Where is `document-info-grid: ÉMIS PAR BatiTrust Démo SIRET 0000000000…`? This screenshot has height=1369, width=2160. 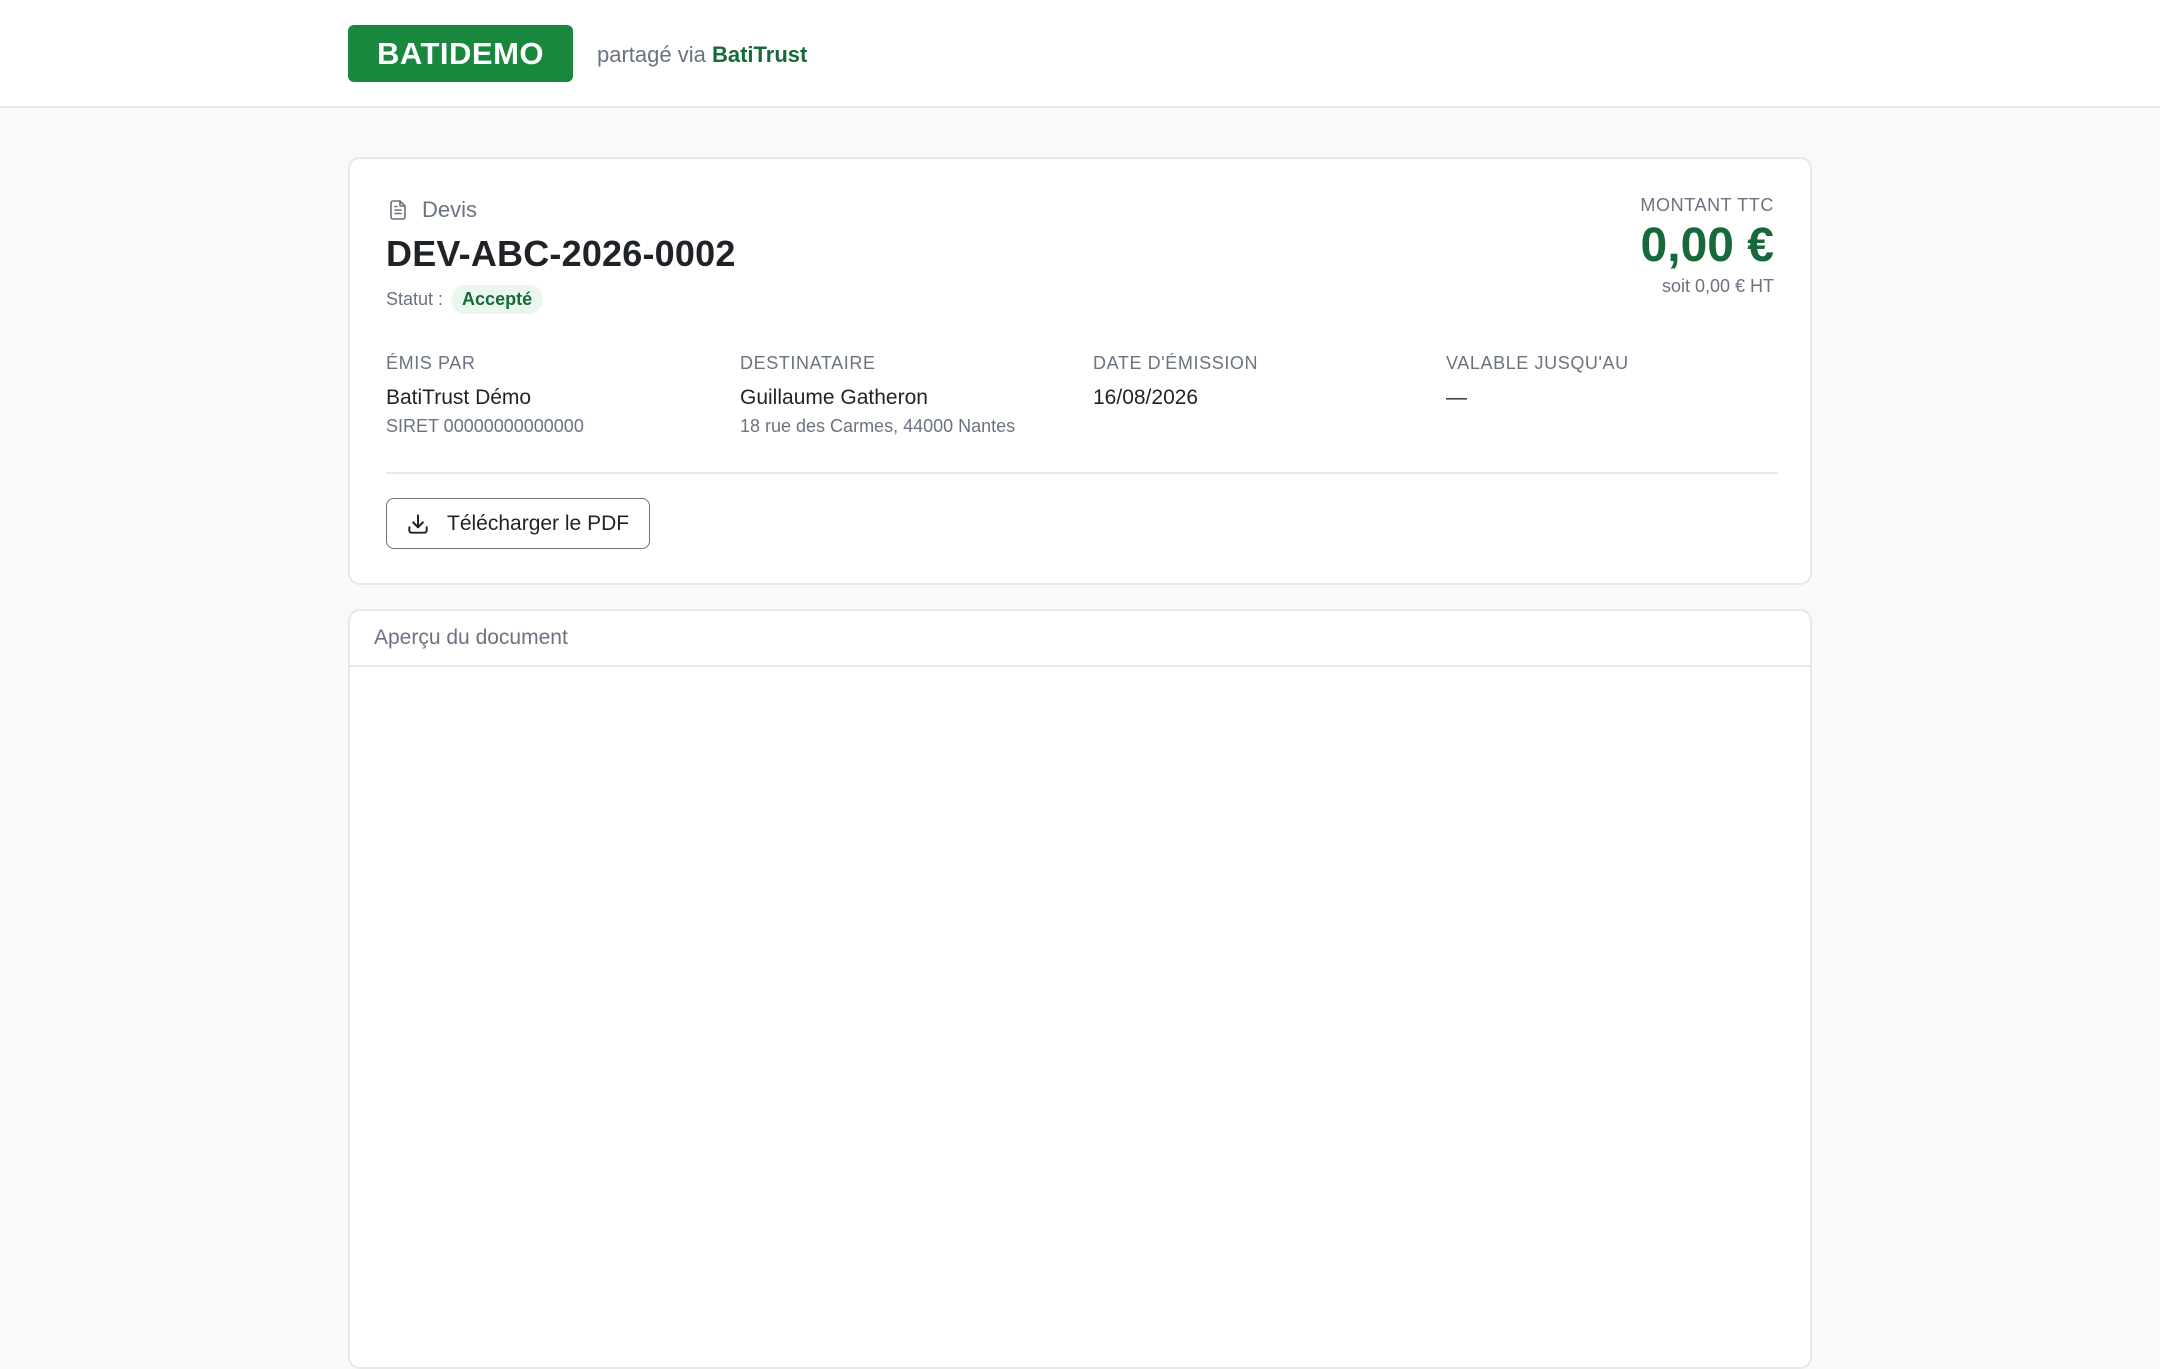 document-info-grid: ÉMIS PAR BatiTrust Démo SIRET 0000000000… is located at coordinates (1082, 398).